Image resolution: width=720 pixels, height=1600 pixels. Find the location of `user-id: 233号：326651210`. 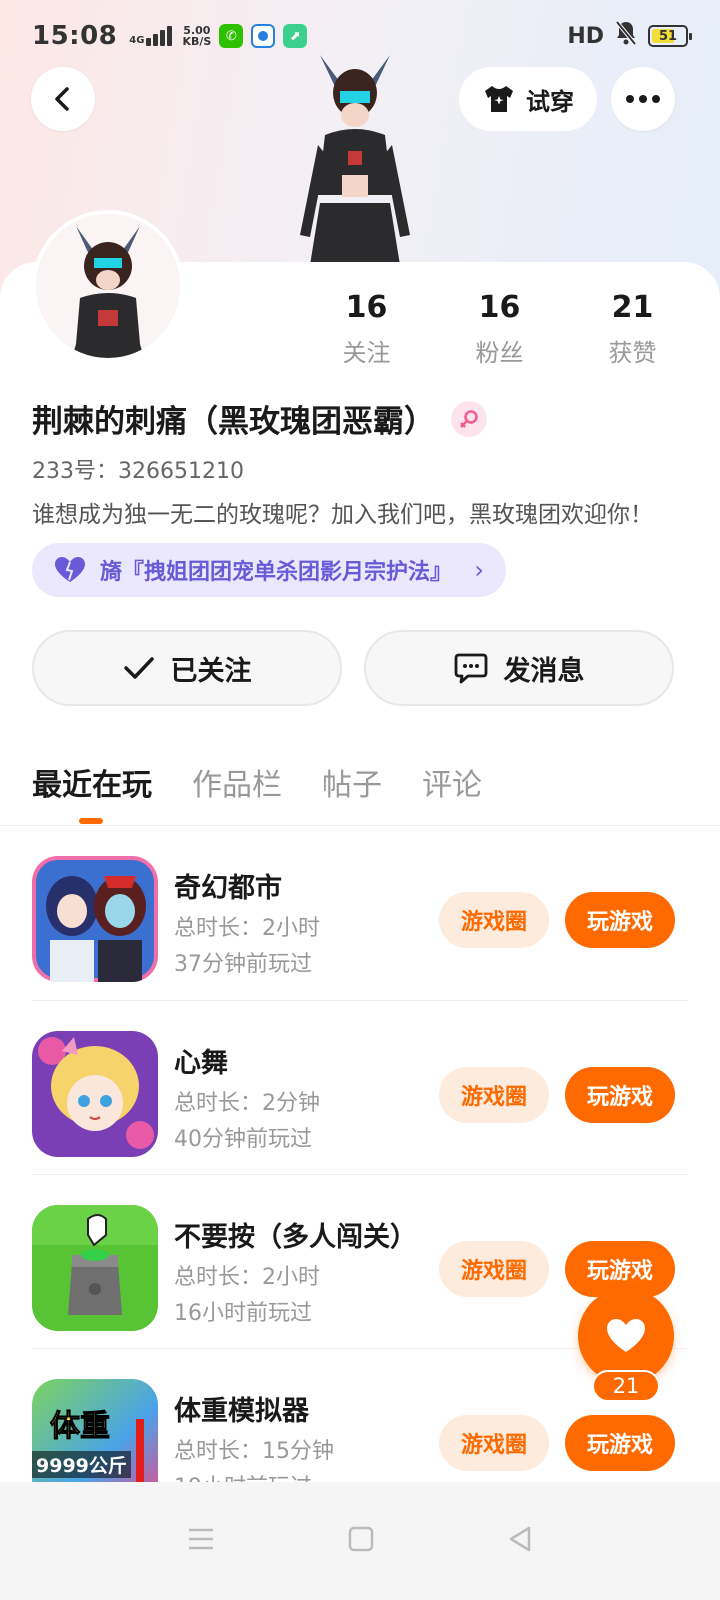

user-id: 233号：326651210 is located at coordinates (138, 471).